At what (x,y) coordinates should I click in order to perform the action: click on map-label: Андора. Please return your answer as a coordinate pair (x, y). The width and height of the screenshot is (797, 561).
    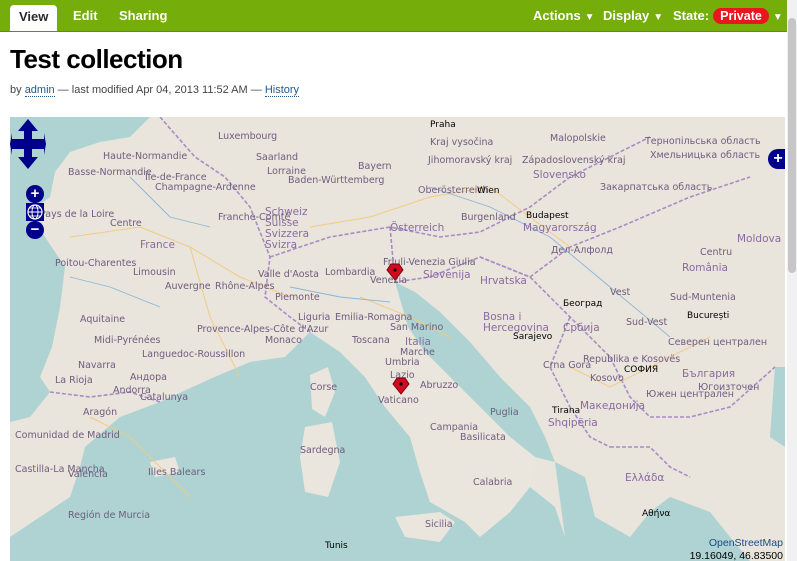
    Looking at the image, I should click on (148, 377).